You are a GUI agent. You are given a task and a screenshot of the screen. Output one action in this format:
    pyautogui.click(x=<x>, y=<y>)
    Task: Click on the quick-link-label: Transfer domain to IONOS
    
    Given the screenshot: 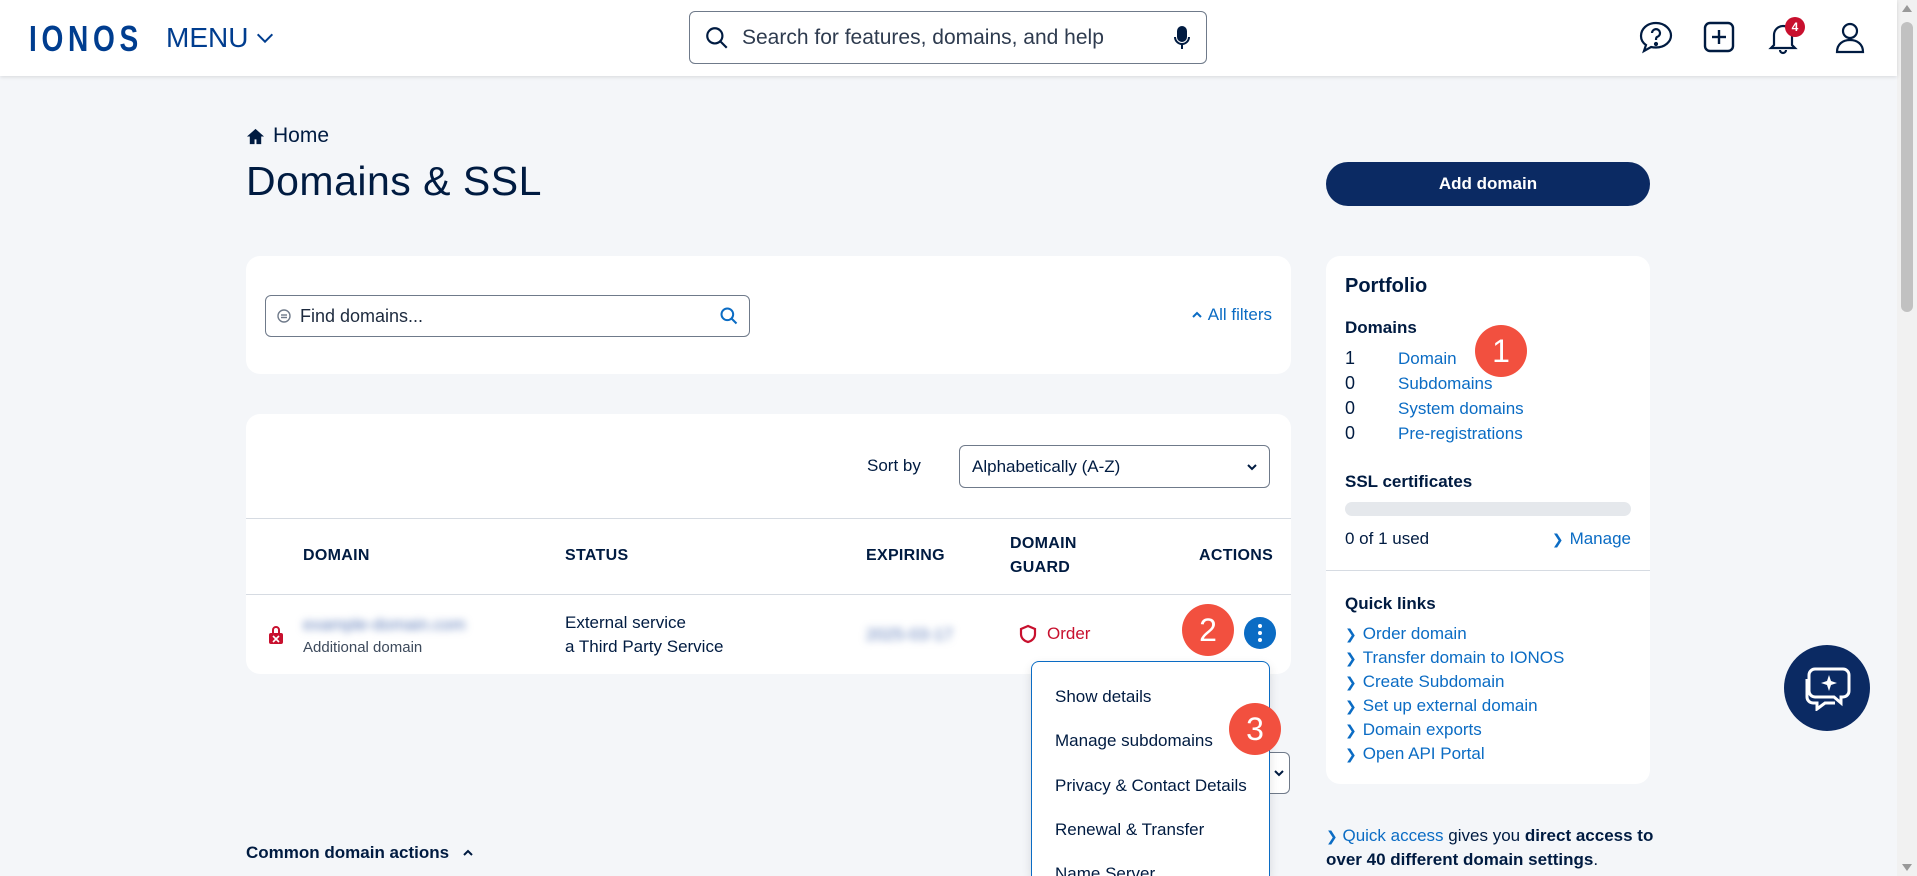 What is the action you would take?
    pyautogui.click(x=1463, y=657)
    